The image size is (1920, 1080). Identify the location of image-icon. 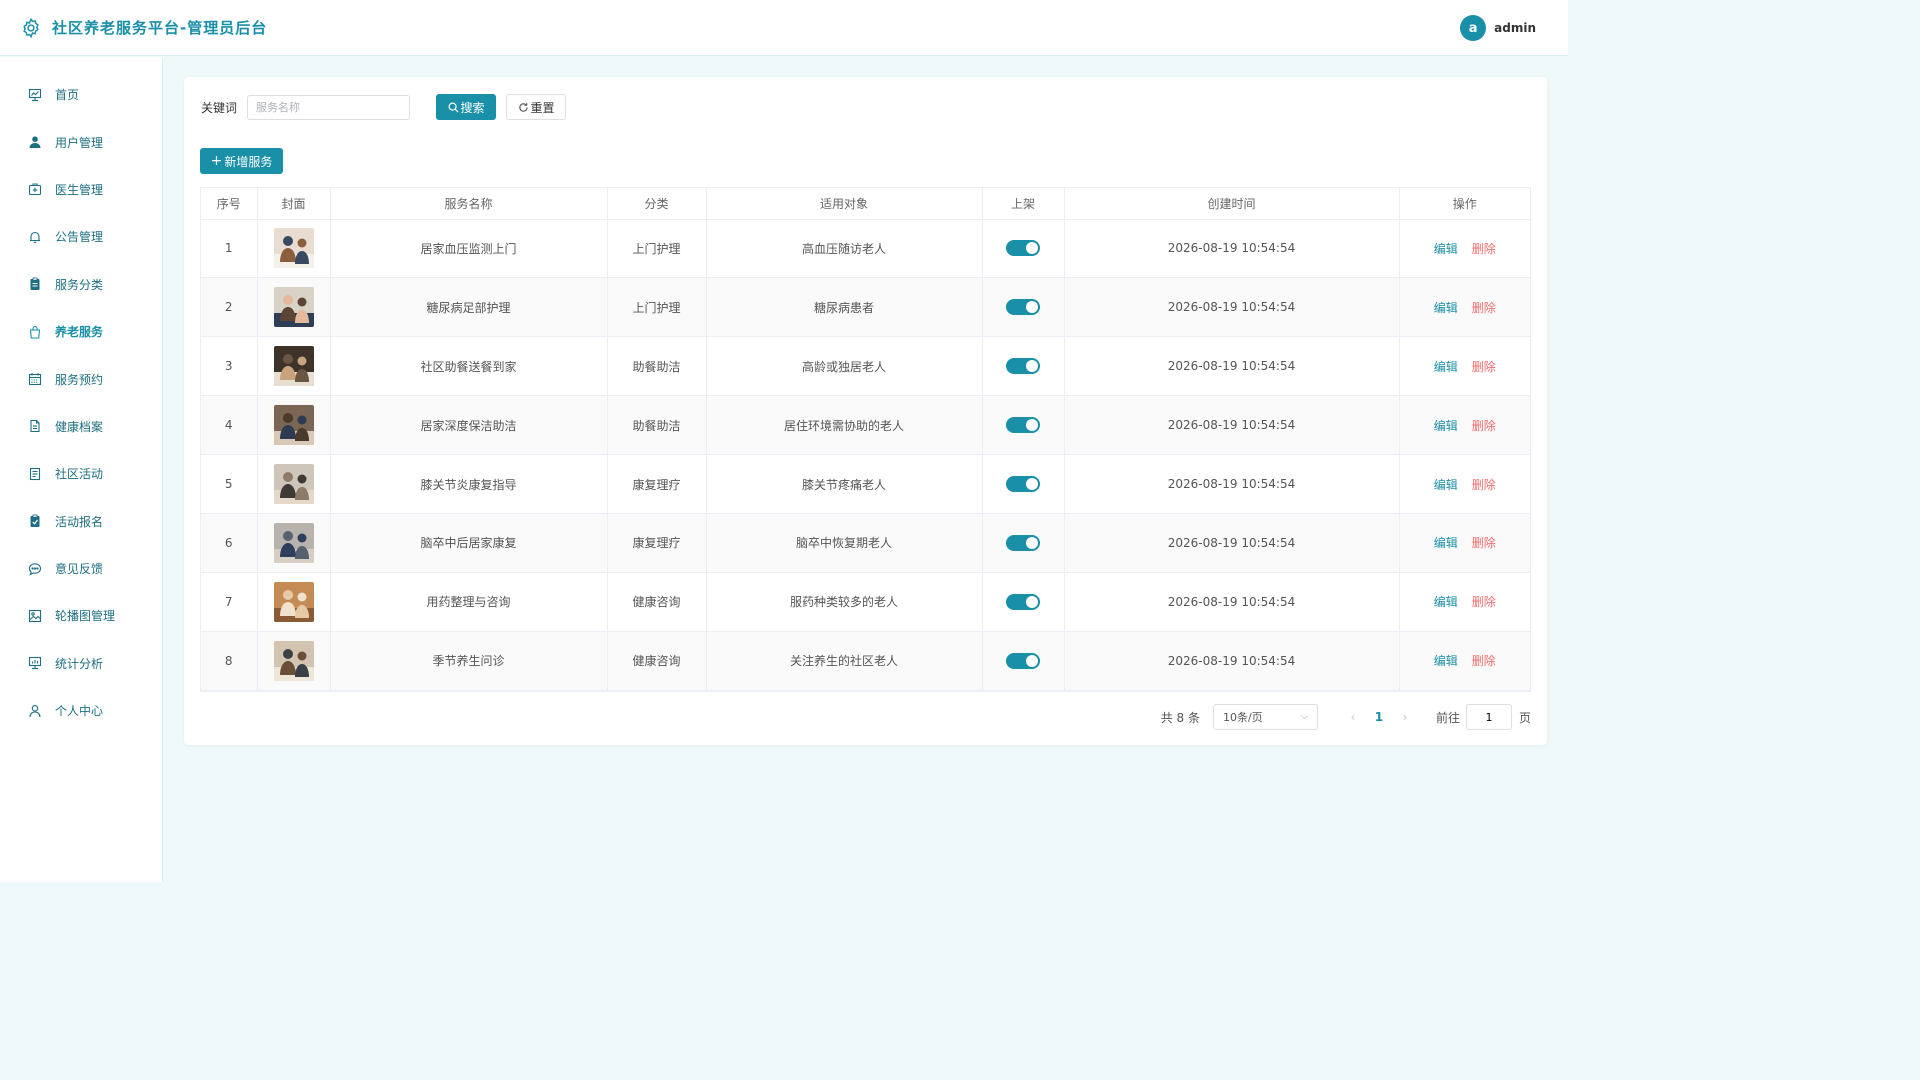
(35, 616).